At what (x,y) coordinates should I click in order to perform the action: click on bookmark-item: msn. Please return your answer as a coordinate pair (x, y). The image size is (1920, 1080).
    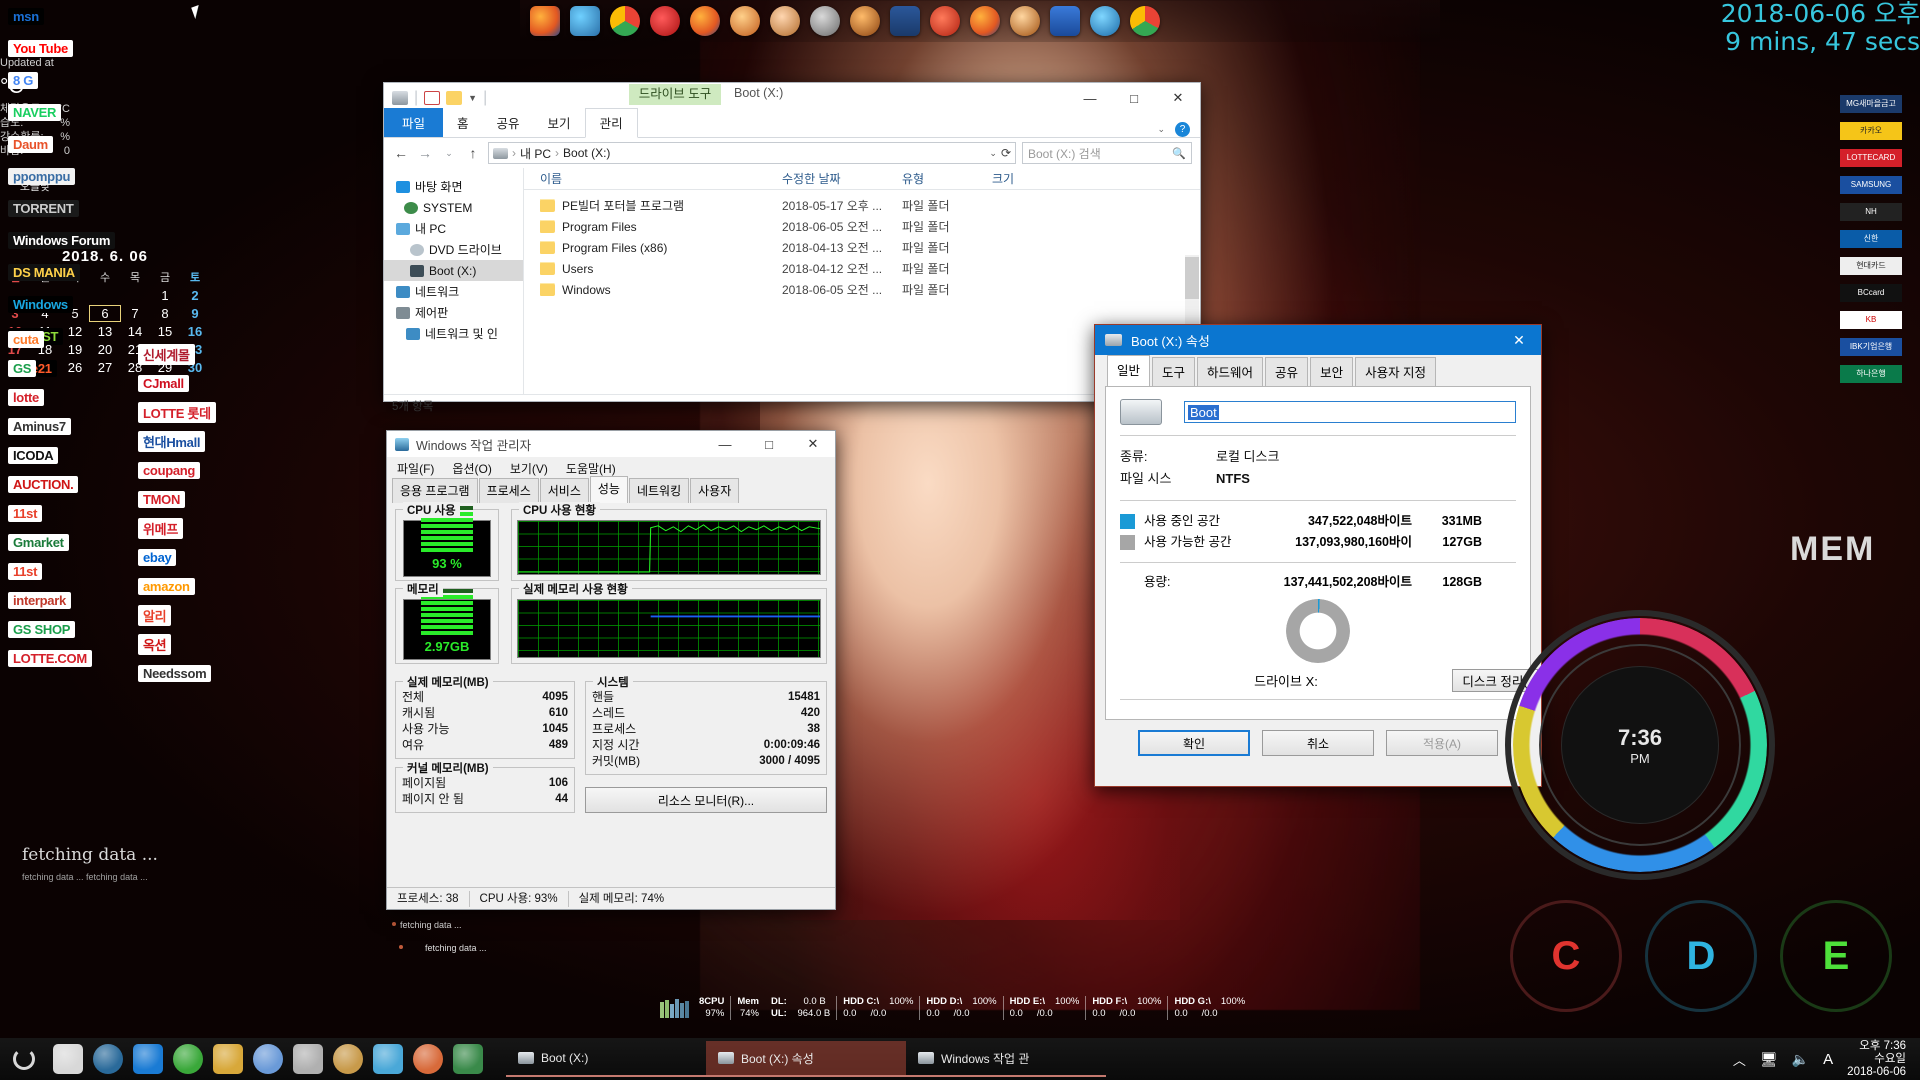
    Looking at the image, I should click on (68, 16).